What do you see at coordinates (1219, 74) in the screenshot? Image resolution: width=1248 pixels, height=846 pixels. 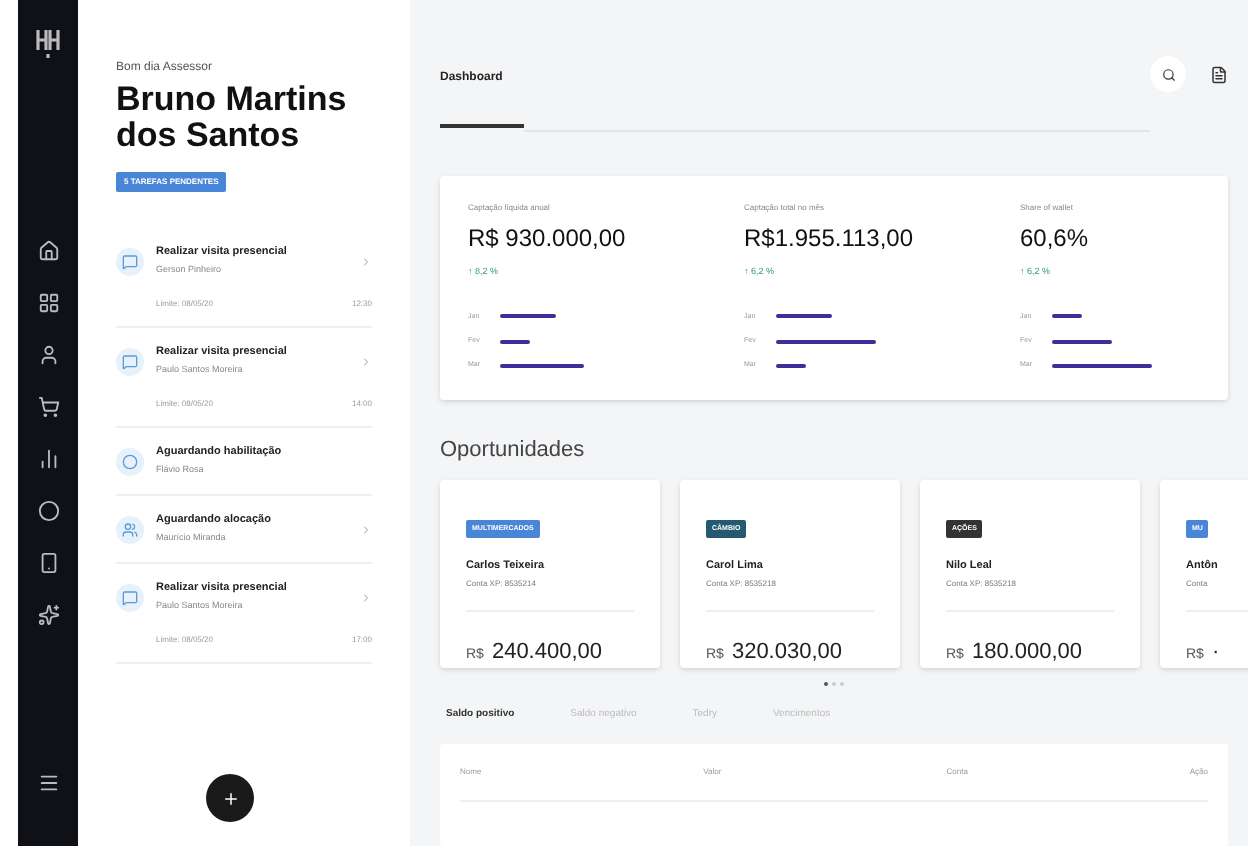 I see `document-icon` at bounding box center [1219, 74].